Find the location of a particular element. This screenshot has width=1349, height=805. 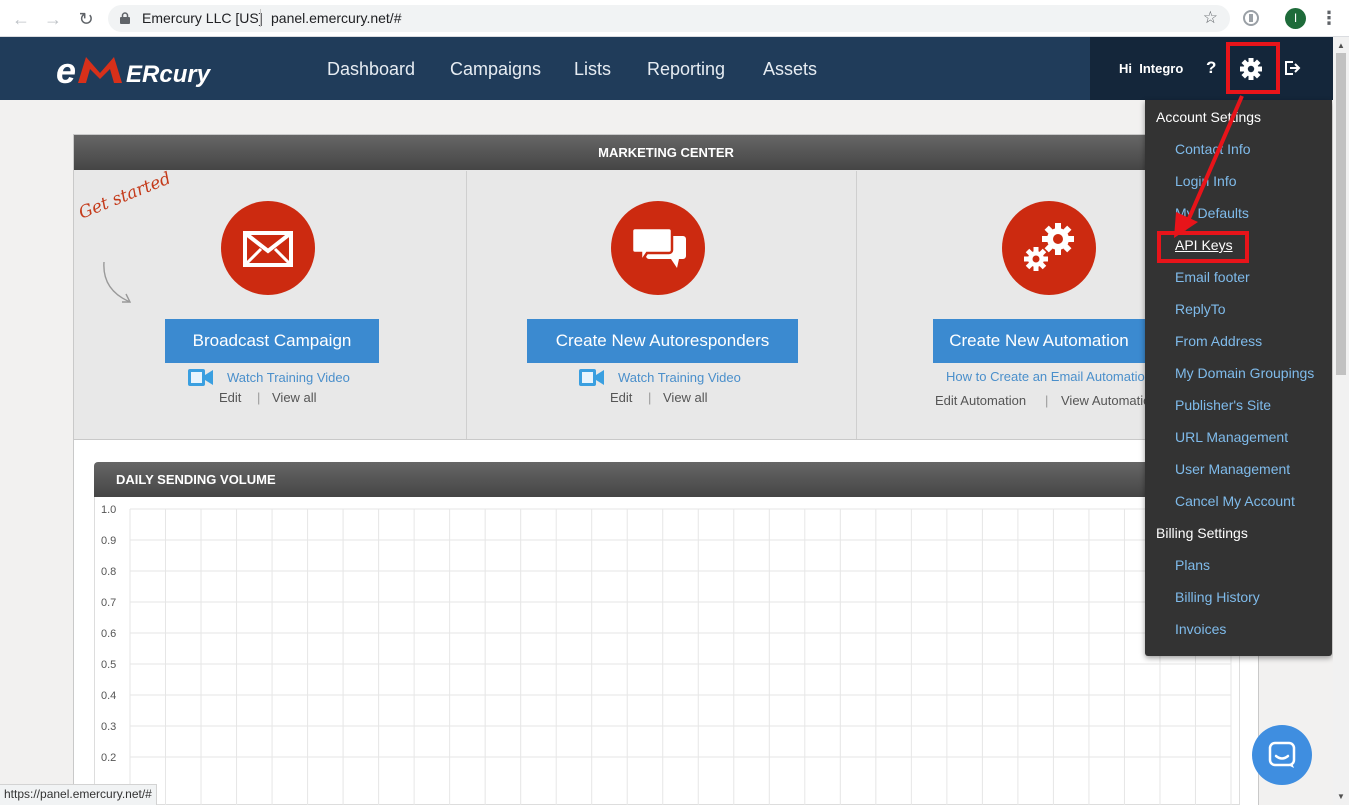

svg-text: ERcury is located at coordinates (169, 74).